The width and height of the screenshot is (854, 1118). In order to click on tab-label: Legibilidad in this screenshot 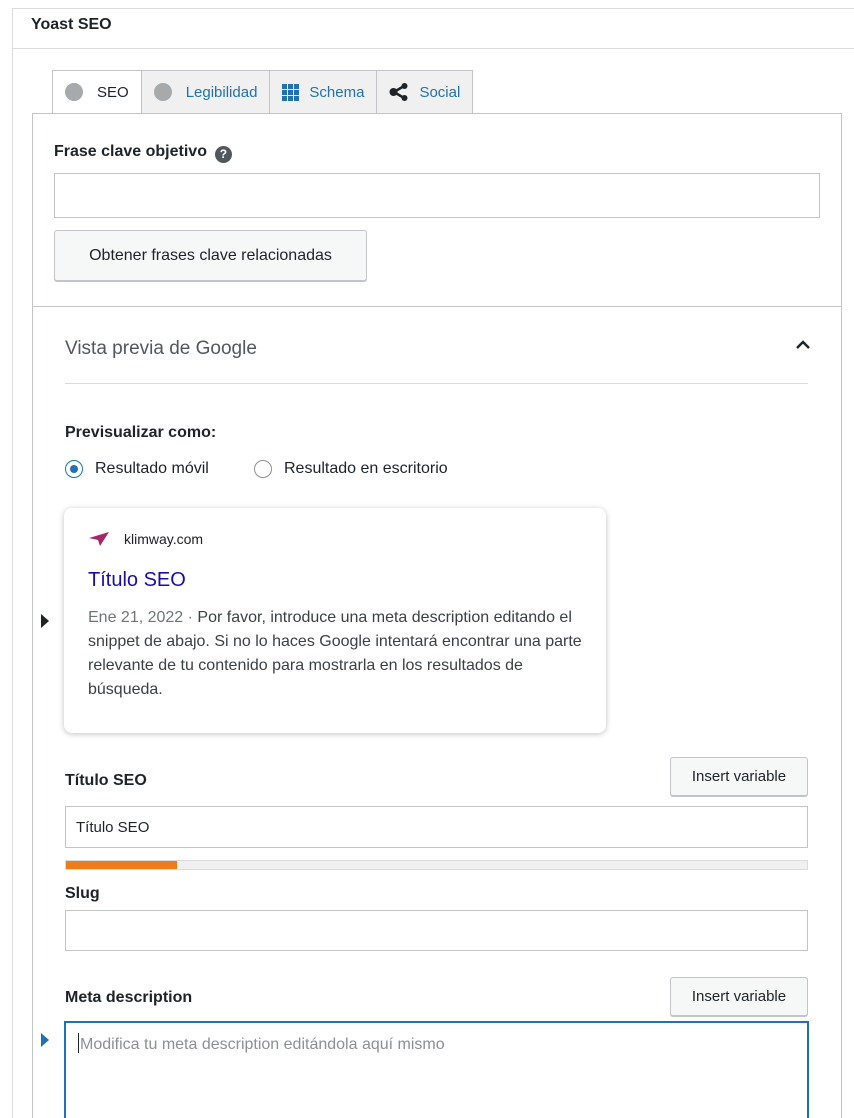, I will do `click(221, 92)`.